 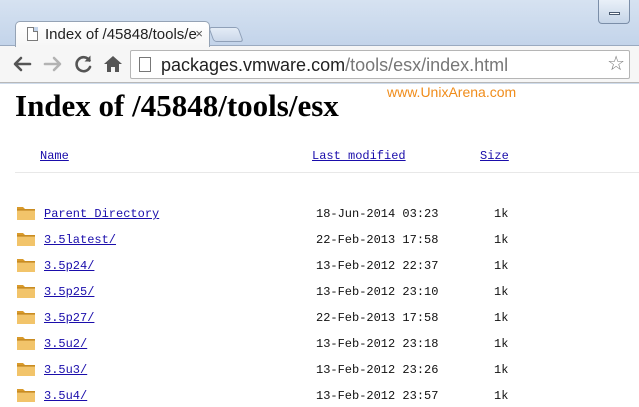 I want to click on back-button, so click(x=22, y=64).